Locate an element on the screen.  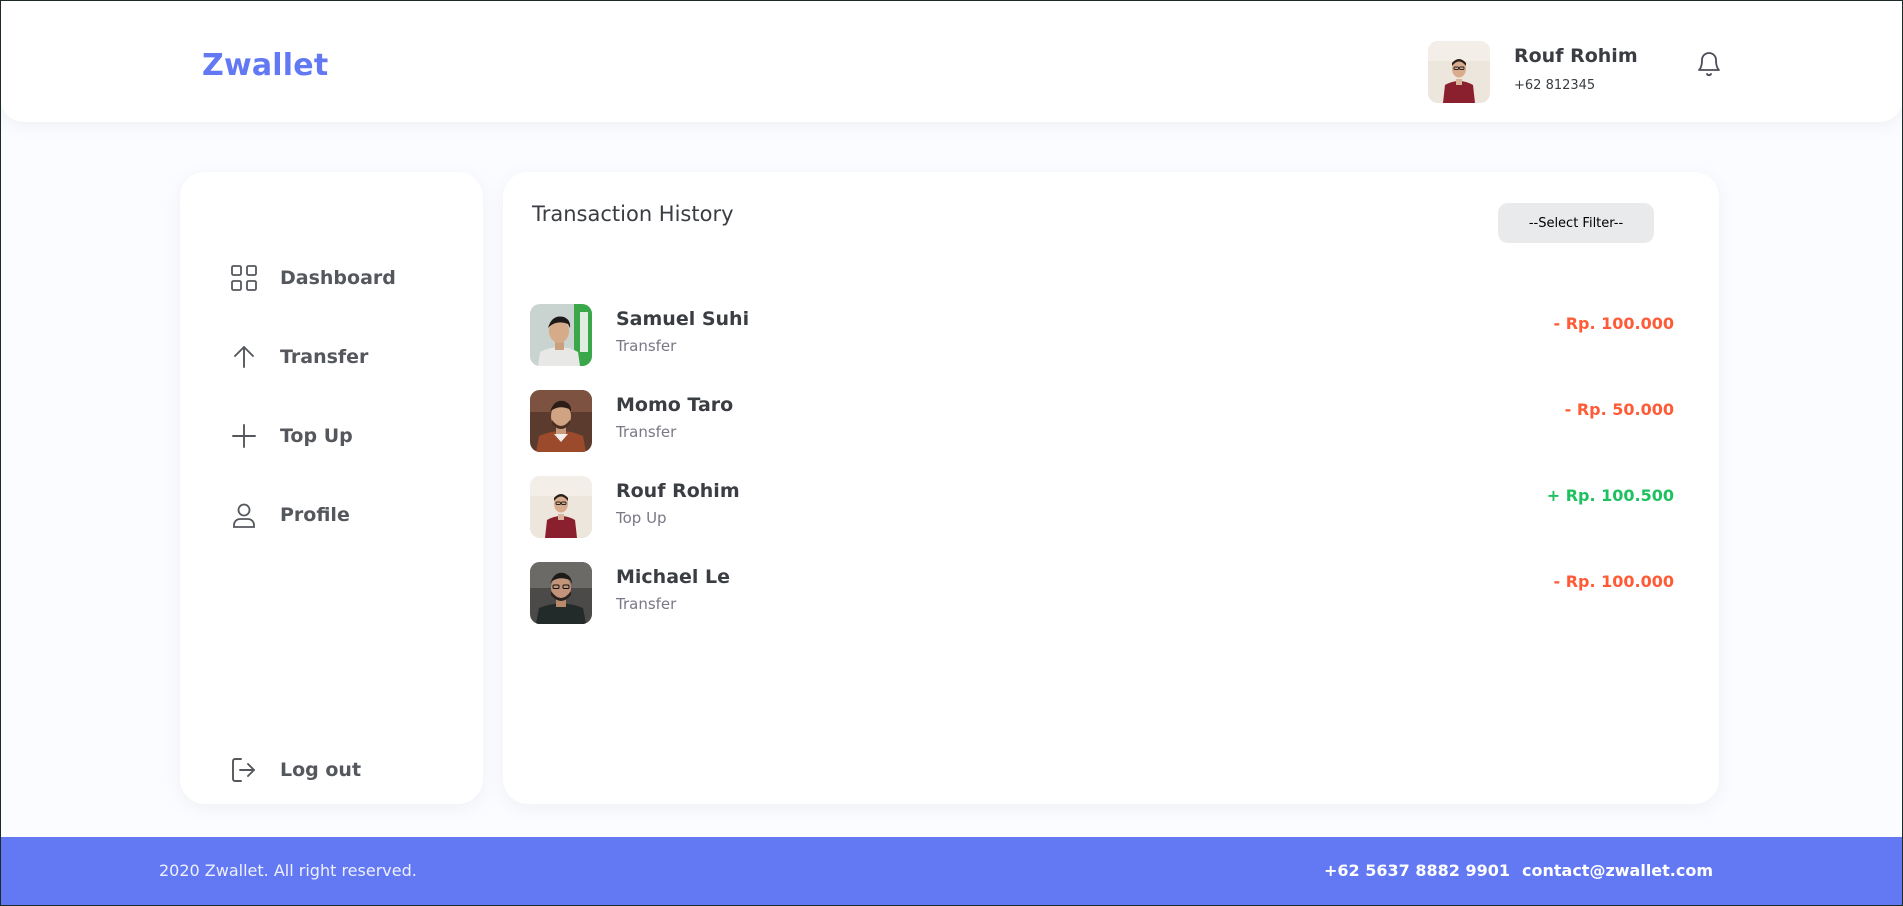
sidebar-item-label: Top Up is located at coordinates (316, 436).